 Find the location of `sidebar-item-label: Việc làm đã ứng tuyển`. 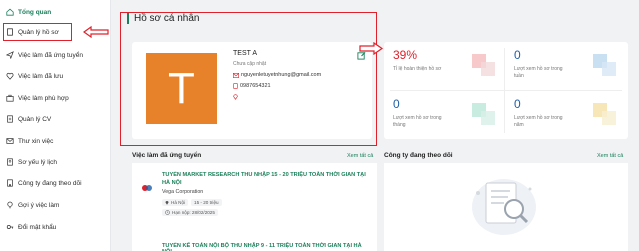

sidebar-item-label: Việc làm đã ứng tuyển is located at coordinates (50, 55).